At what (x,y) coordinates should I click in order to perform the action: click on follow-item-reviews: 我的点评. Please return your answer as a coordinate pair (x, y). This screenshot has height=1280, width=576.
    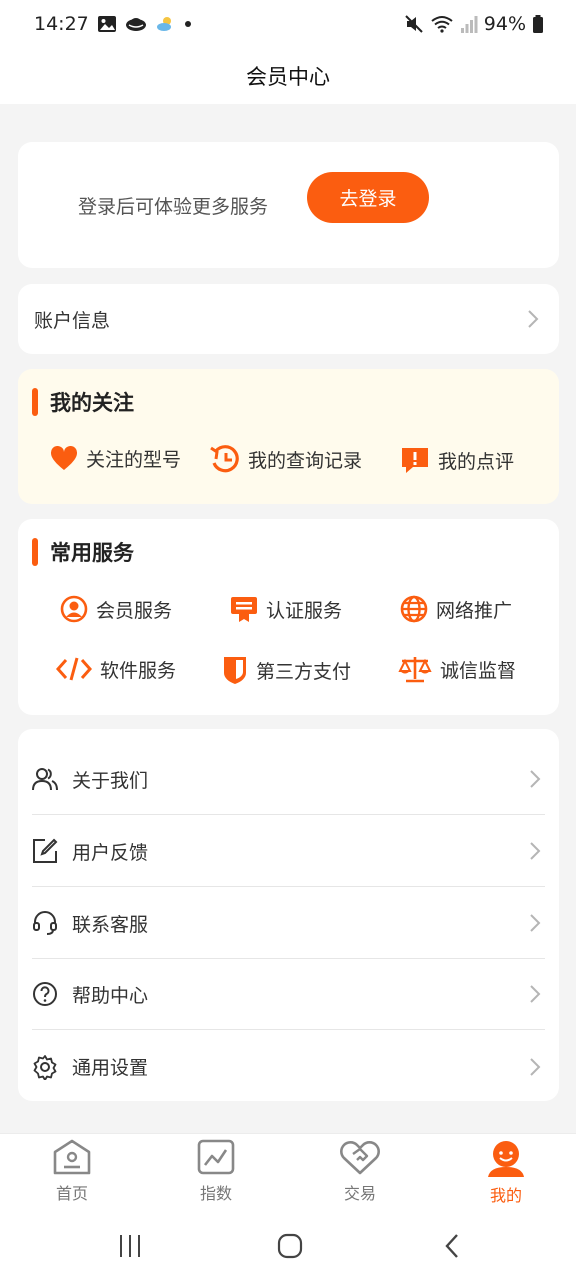
    Looking at the image, I should click on (457, 460).